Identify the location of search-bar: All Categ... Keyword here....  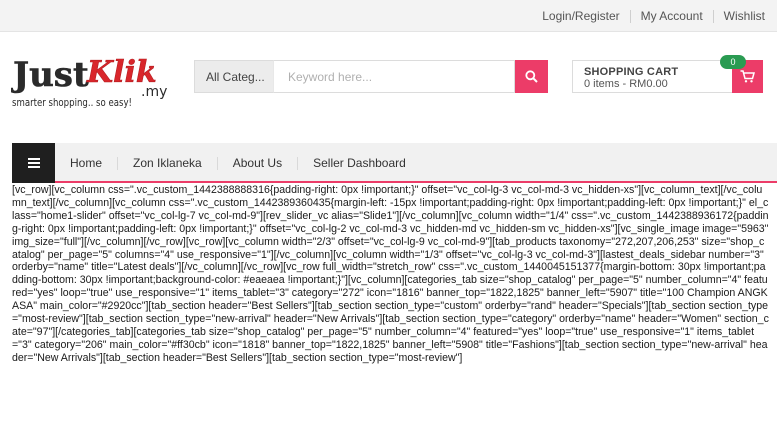
(371, 76).